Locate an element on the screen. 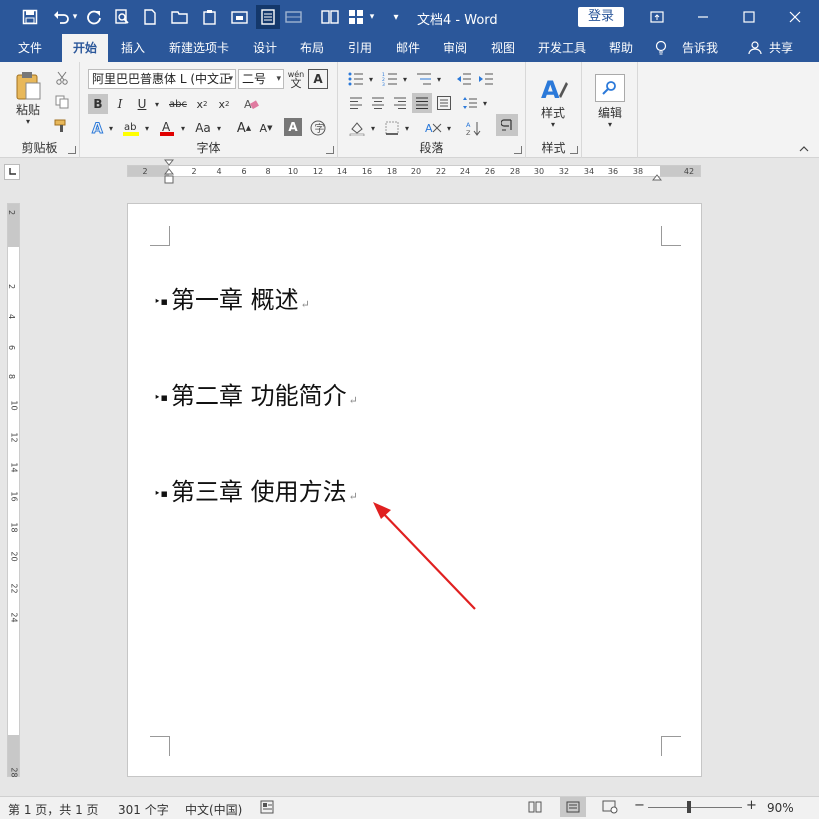 This screenshot has width=819, height=819. cut-icon is located at coordinates (62, 78).